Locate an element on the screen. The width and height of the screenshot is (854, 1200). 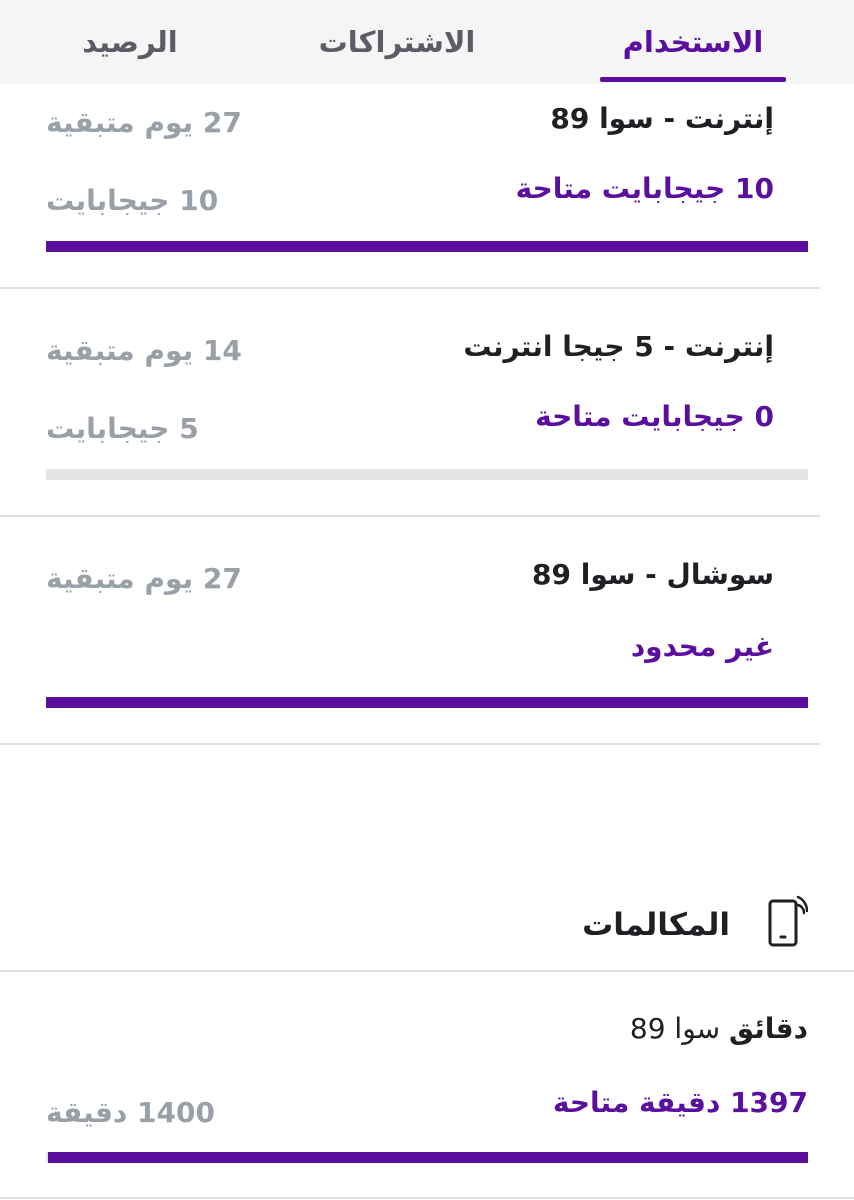
package-title: إنترنت - سوا 89 is located at coordinates (662, 118).